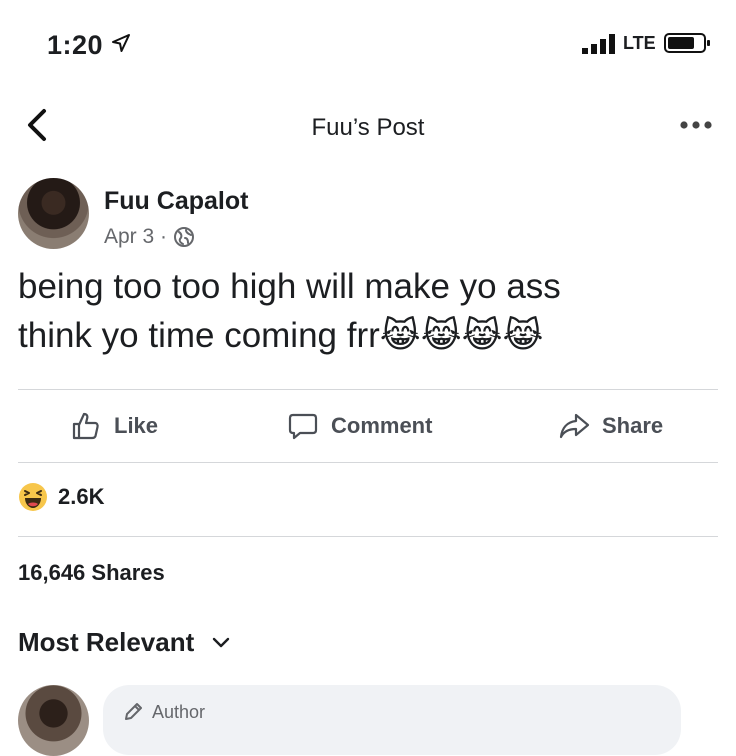 Image resolution: width=736 pixels, height=756 pixels. Describe the element at coordinates (184, 237) in the screenshot. I see `globe-icon` at that location.